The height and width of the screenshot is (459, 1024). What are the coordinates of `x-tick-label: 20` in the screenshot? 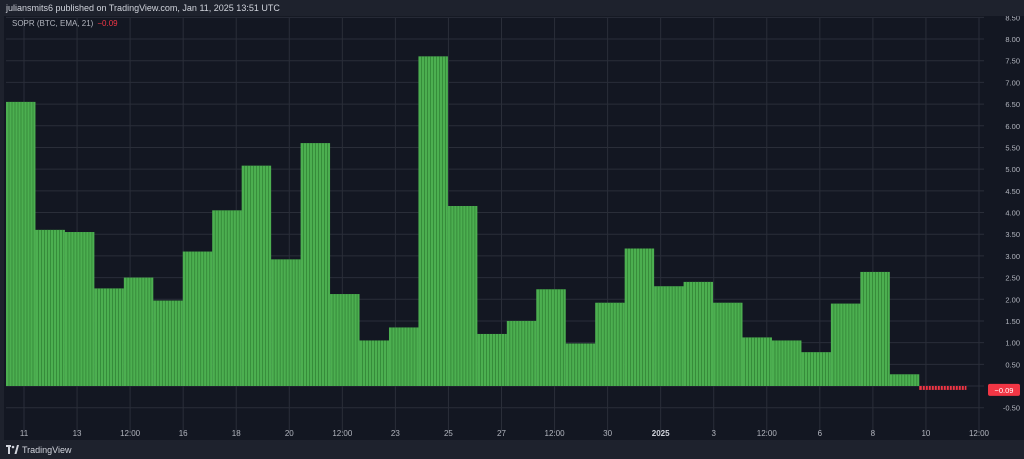 It's located at (289, 433).